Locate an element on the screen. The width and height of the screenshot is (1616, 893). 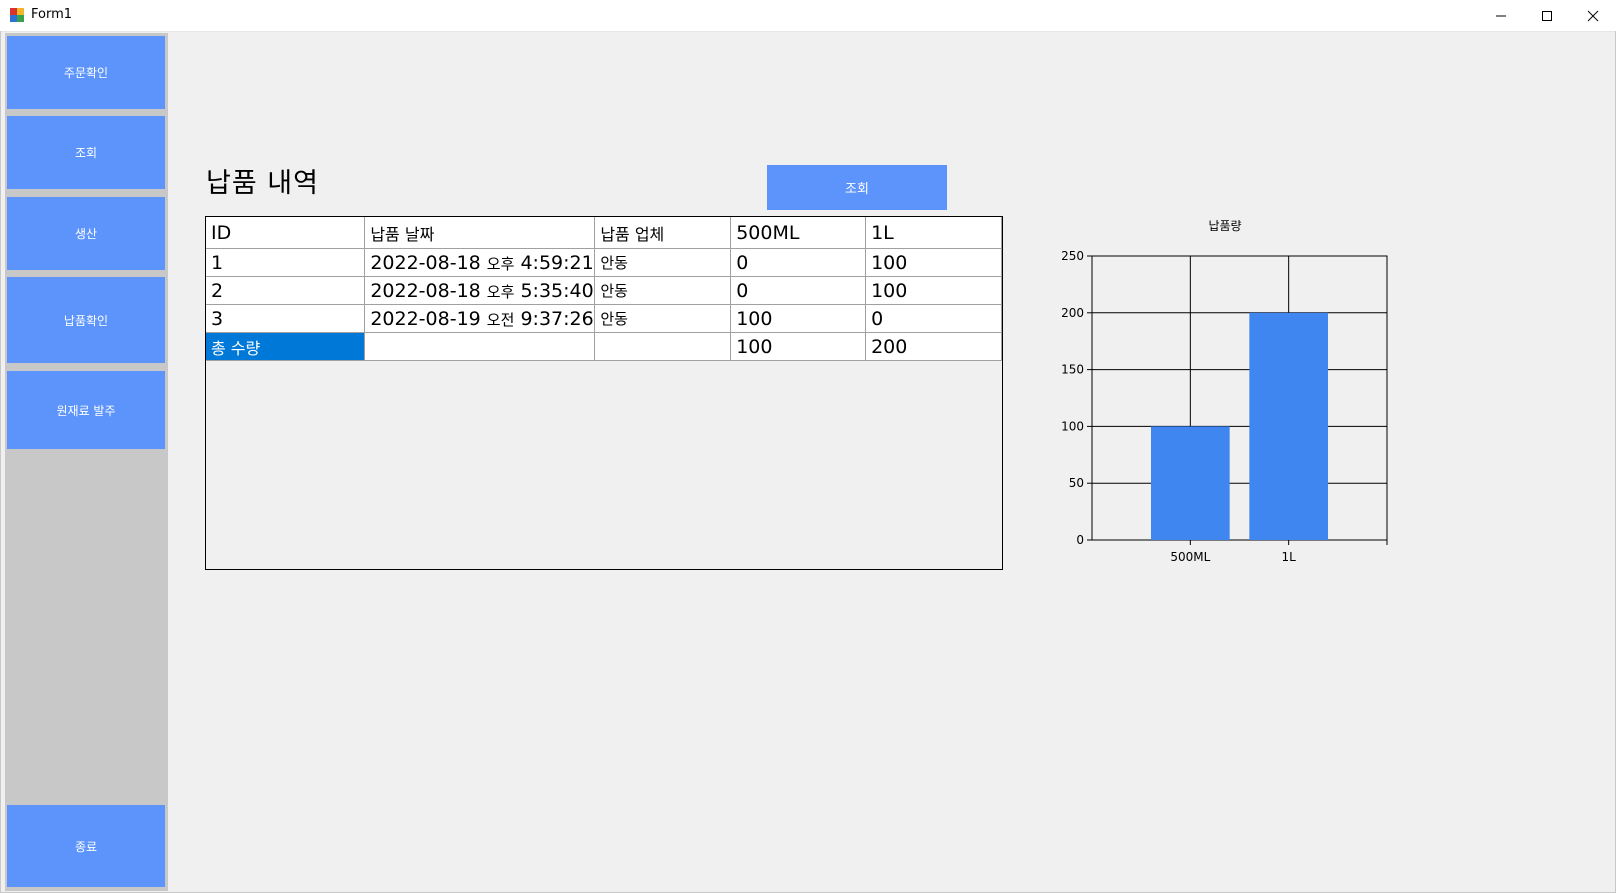
bar-500ml is located at coordinates (1190, 483).